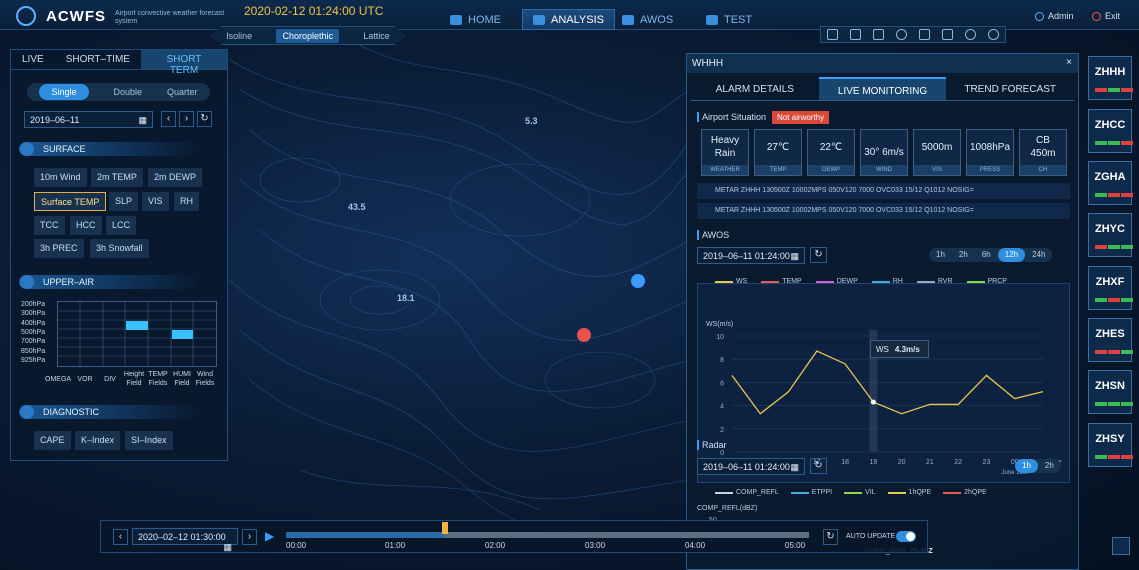  I want to click on metric-weather: Heavy Rain WEATHER, so click(725, 152).